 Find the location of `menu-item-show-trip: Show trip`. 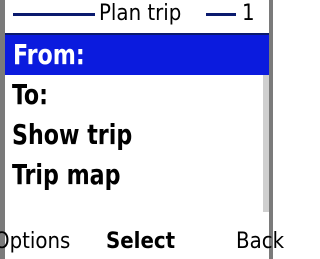

menu-item-show-trip: Show trip is located at coordinates (118, 135).